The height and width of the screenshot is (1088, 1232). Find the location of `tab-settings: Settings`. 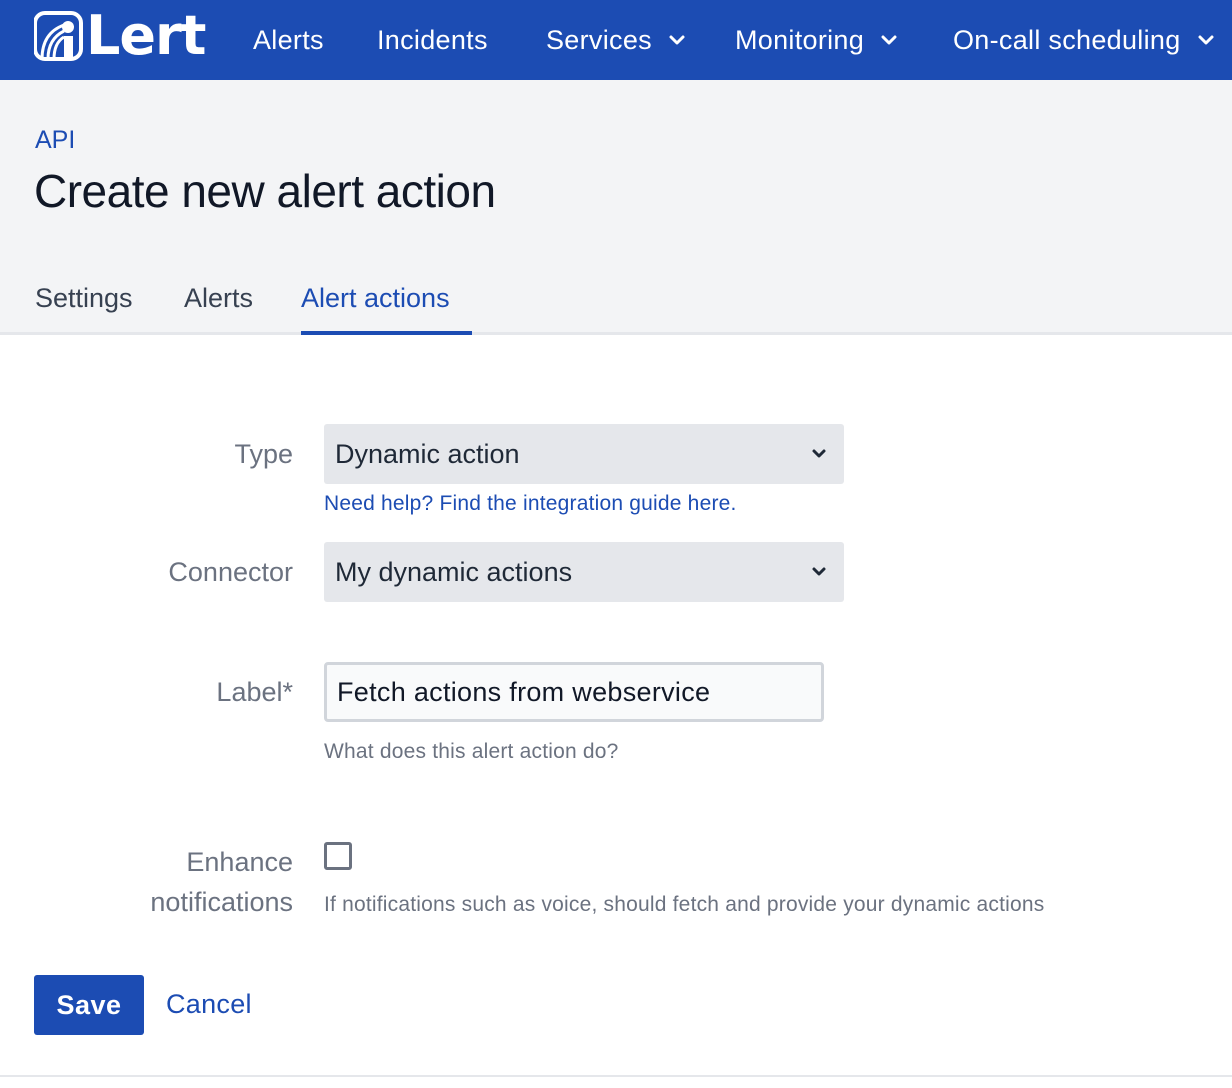

tab-settings: Settings is located at coordinates (84, 298).